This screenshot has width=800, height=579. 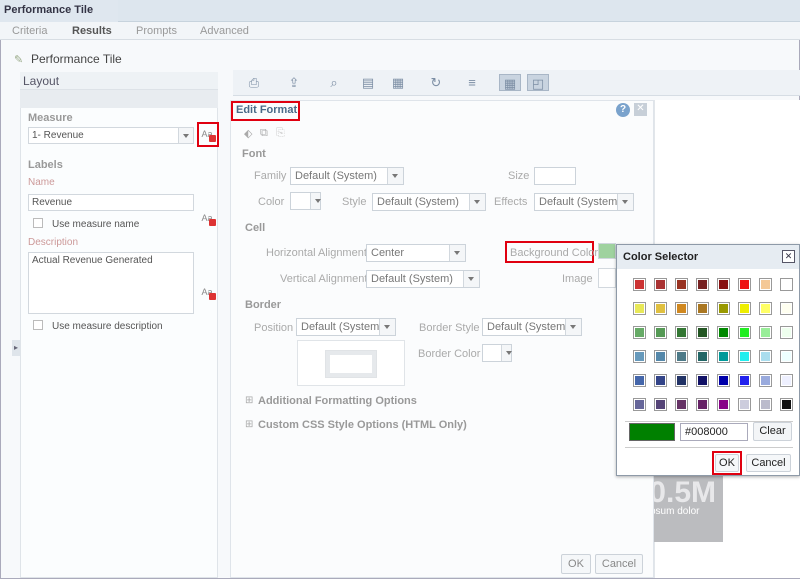 What do you see at coordinates (38, 223) in the screenshot?
I see `use-measure-name-checkbox` at bounding box center [38, 223].